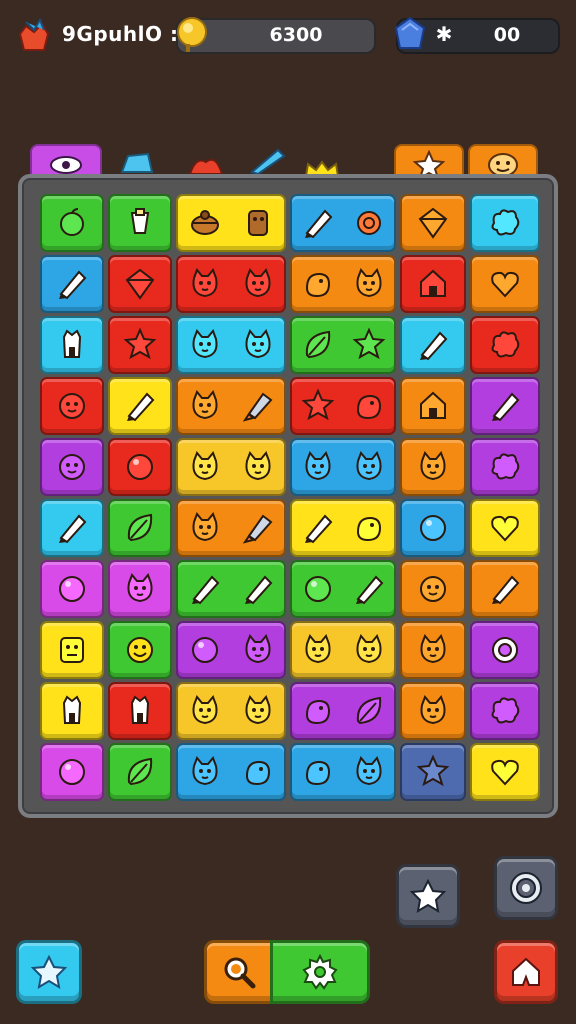 The height and width of the screenshot is (1024, 576). What do you see at coordinates (343, 589) in the screenshot?
I see `tile-r7-c4` at bounding box center [343, 589].